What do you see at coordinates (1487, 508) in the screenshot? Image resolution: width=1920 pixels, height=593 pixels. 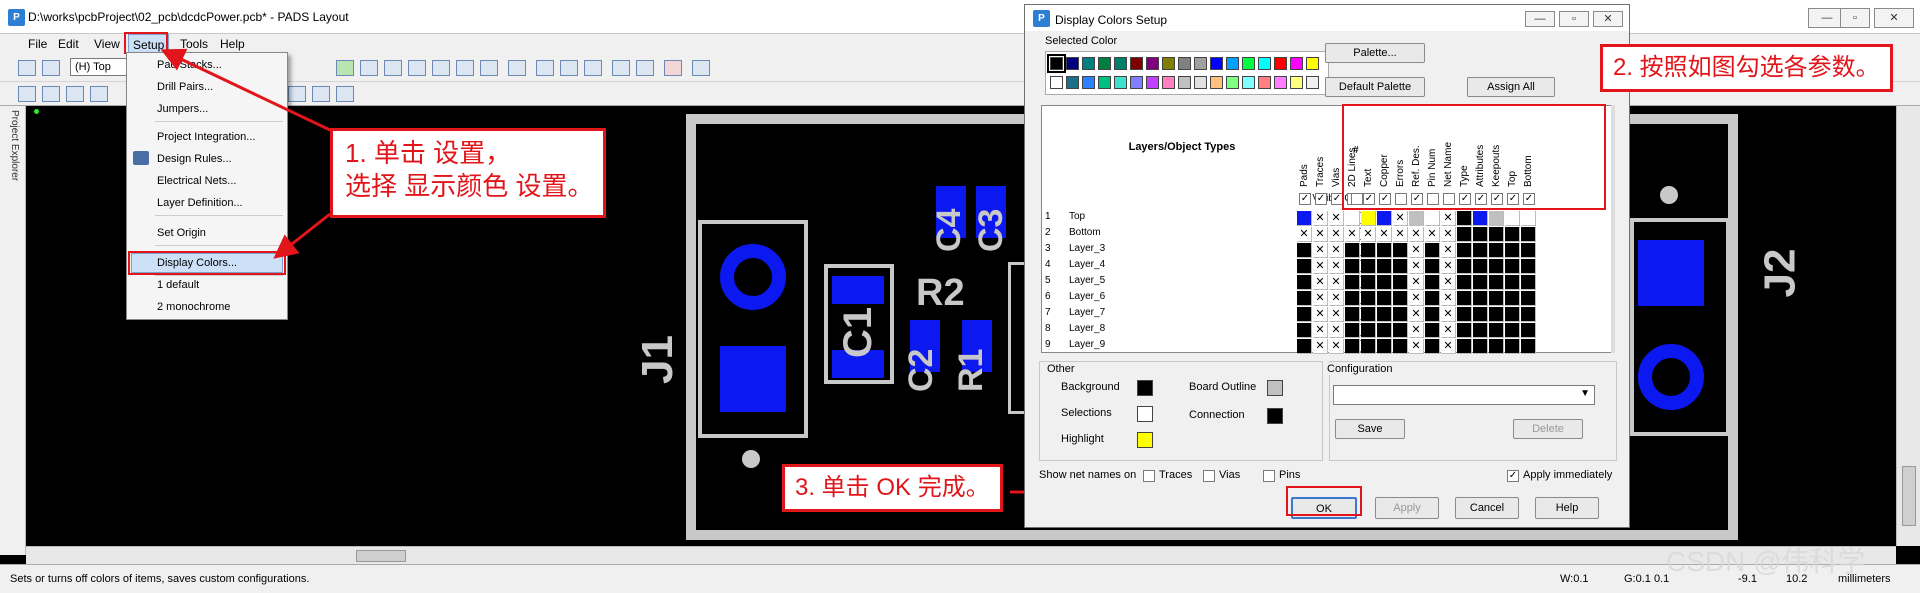 I see `cancel-button: Cancel` at bounding box center [1487, 508].